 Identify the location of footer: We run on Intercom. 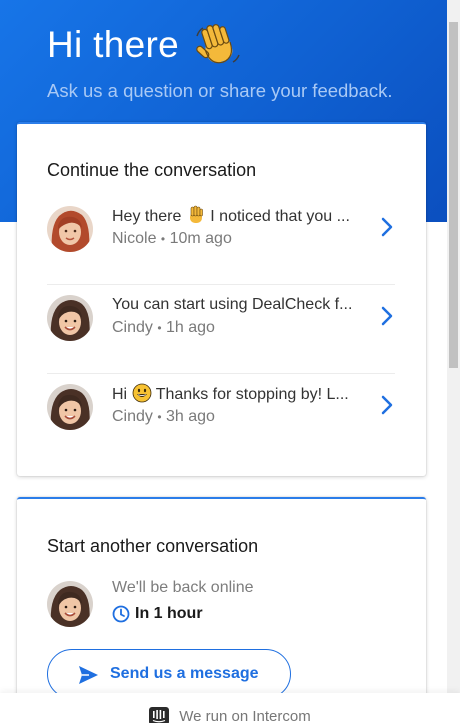
(230, 708).